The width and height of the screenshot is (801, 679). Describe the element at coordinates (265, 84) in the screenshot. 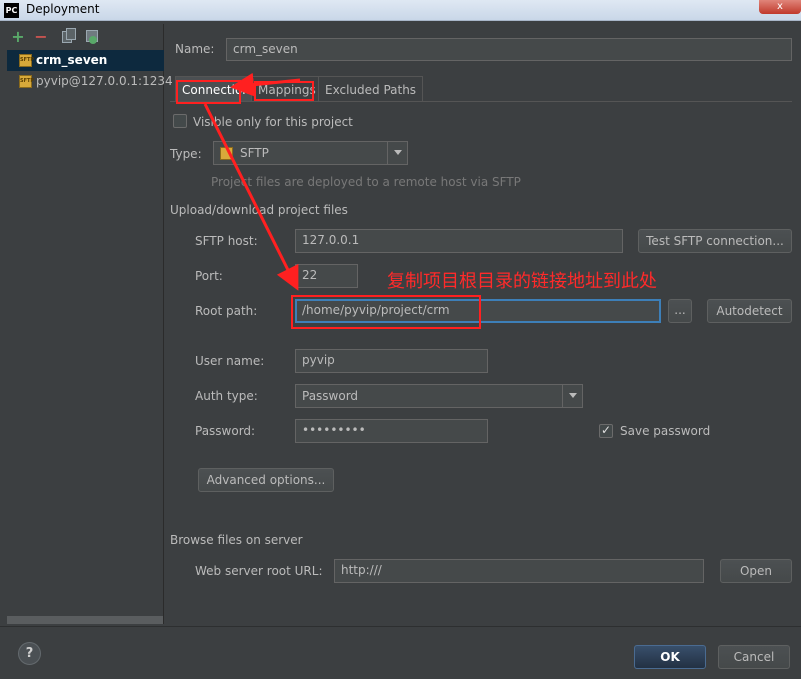

I see `arrow-to-connection-tab` at that location.